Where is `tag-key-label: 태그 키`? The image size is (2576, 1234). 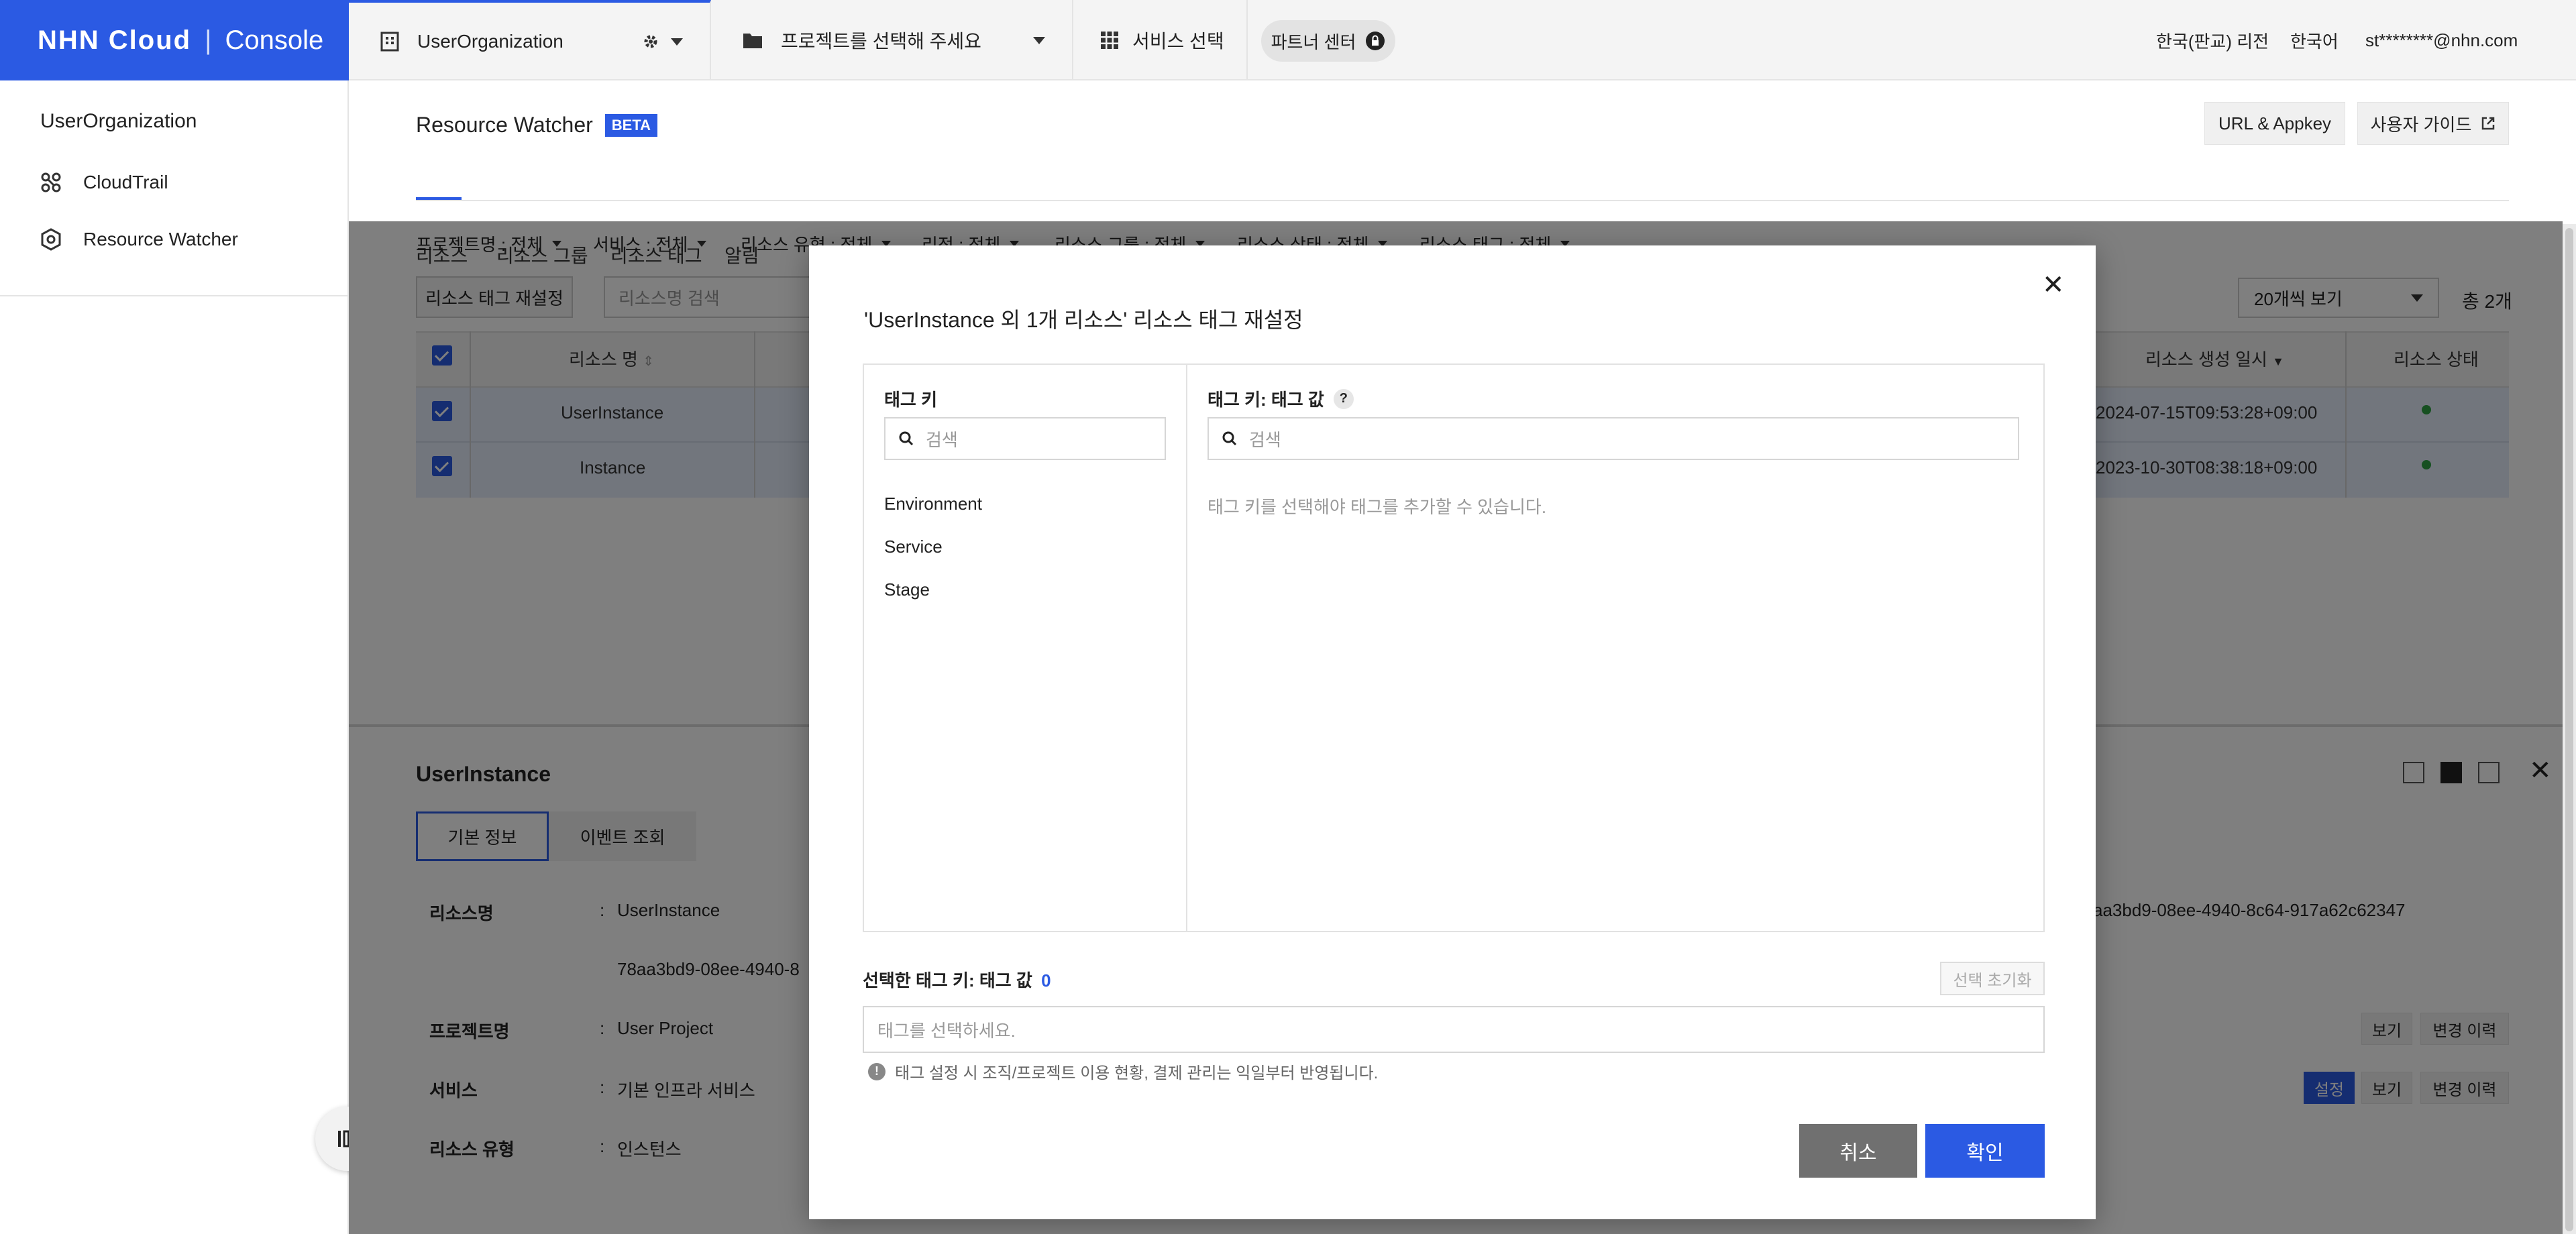
tag-key-label: 태그 키 is located at coordinates (910, 400).